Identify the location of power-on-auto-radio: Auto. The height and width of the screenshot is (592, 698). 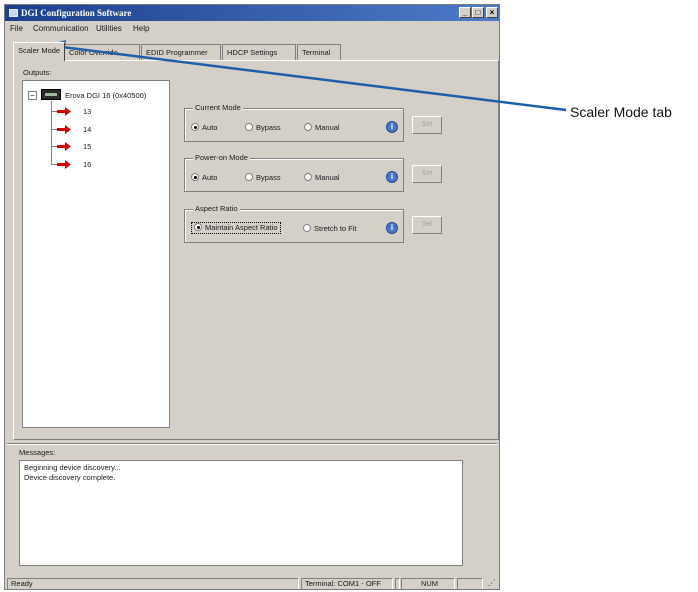
(204, 178).